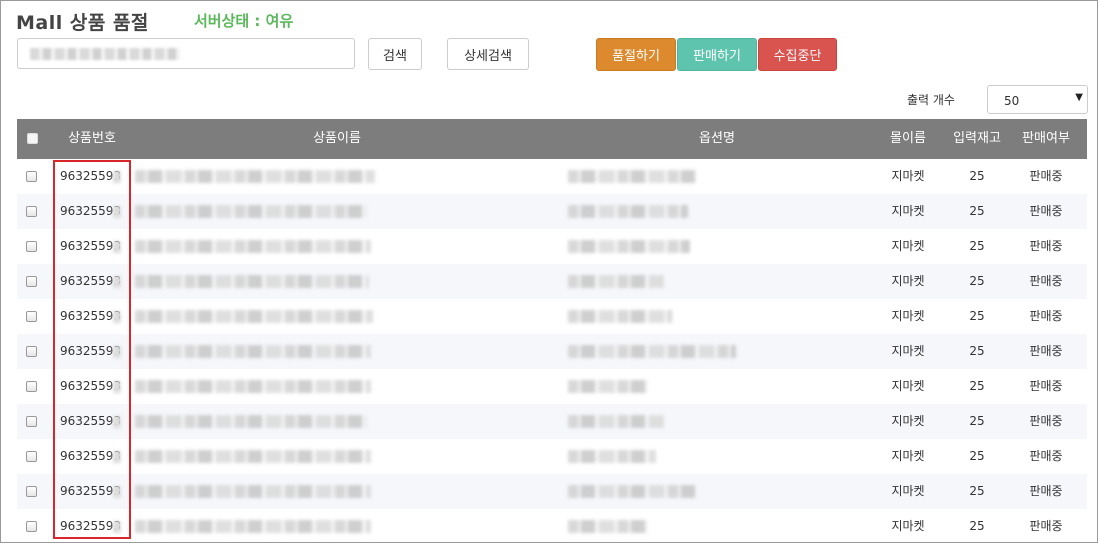 Image resolution: width=1098 pixels, height=544 pixels. What do you see at coordinates (395, 54) in the screenshot?
I see `search-button: 검색` at bounding box center [395, 54].